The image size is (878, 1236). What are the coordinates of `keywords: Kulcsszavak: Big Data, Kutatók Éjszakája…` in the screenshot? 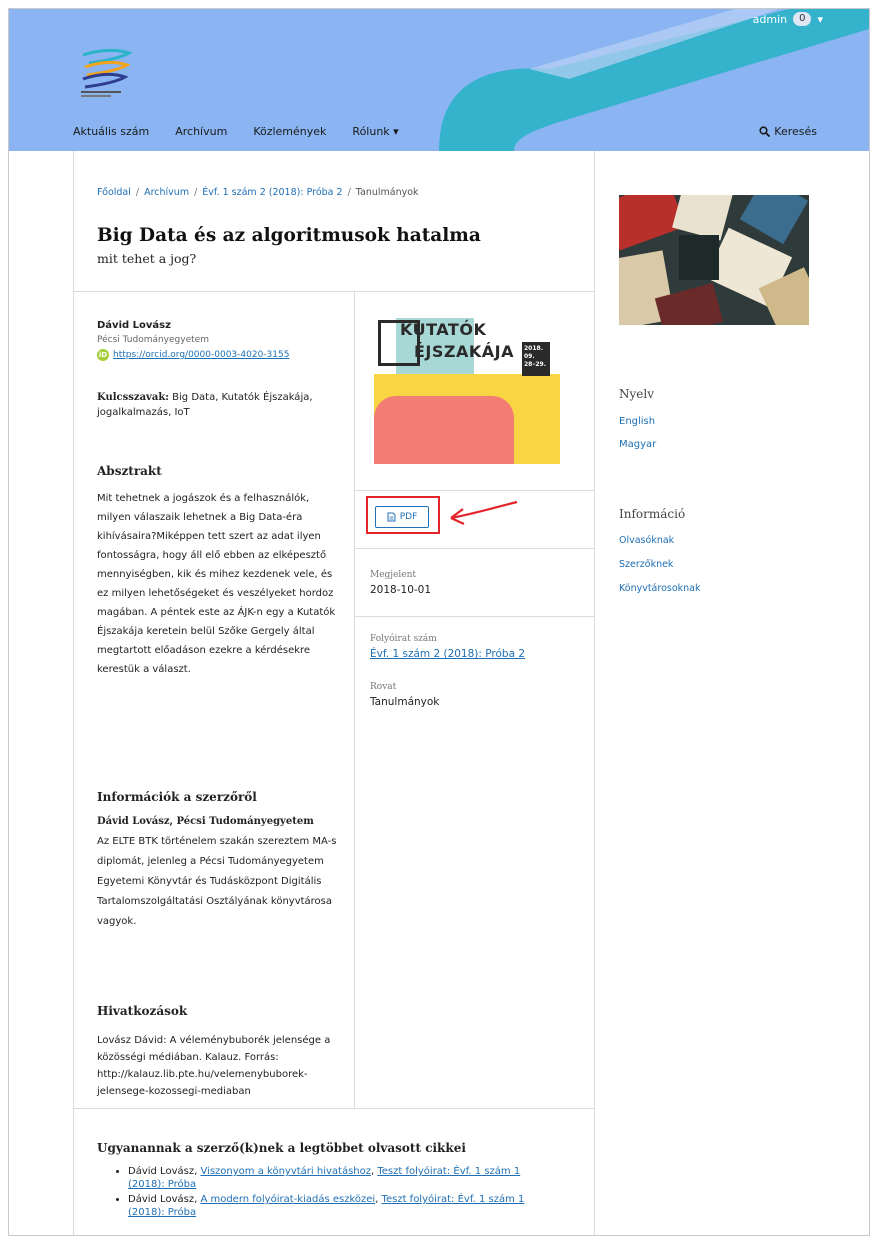 It's located at (217, 405).